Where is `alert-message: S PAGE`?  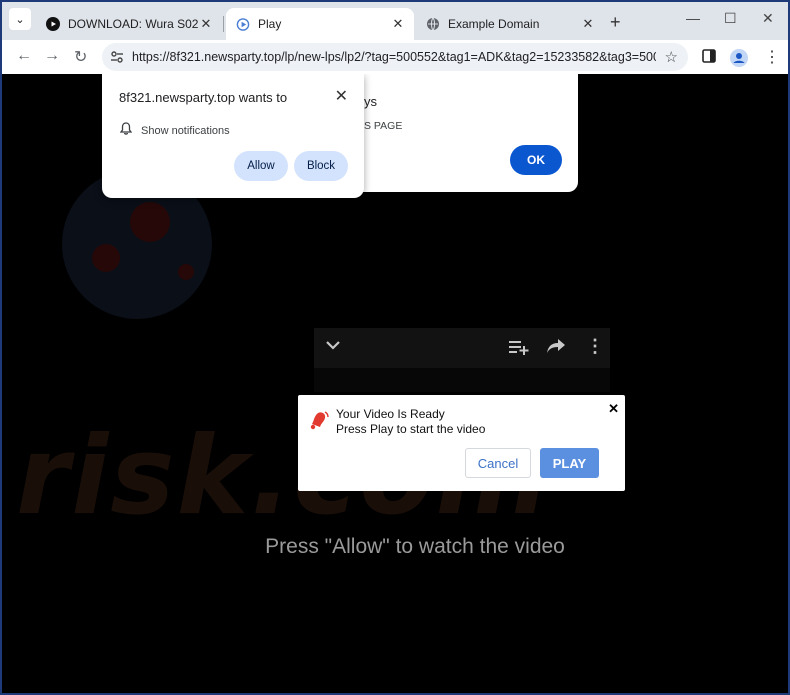 alert-message: S PAGE is located at coordinates (383, 126).